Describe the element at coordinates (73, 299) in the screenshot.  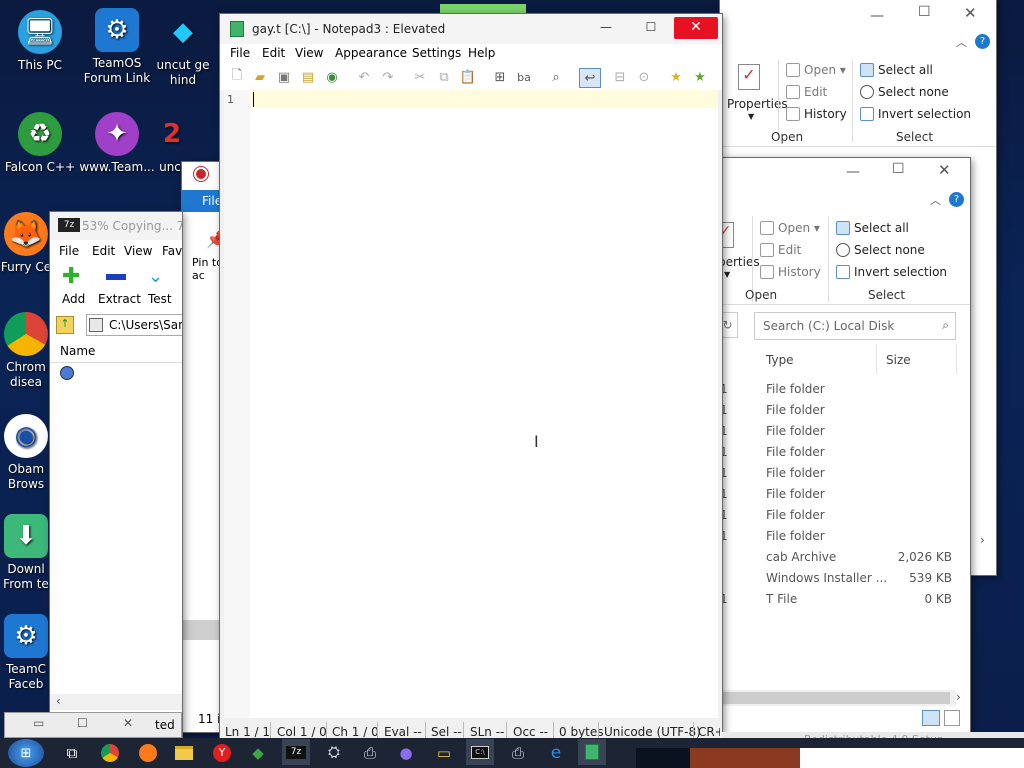
I see `add-button: Add` at that location.